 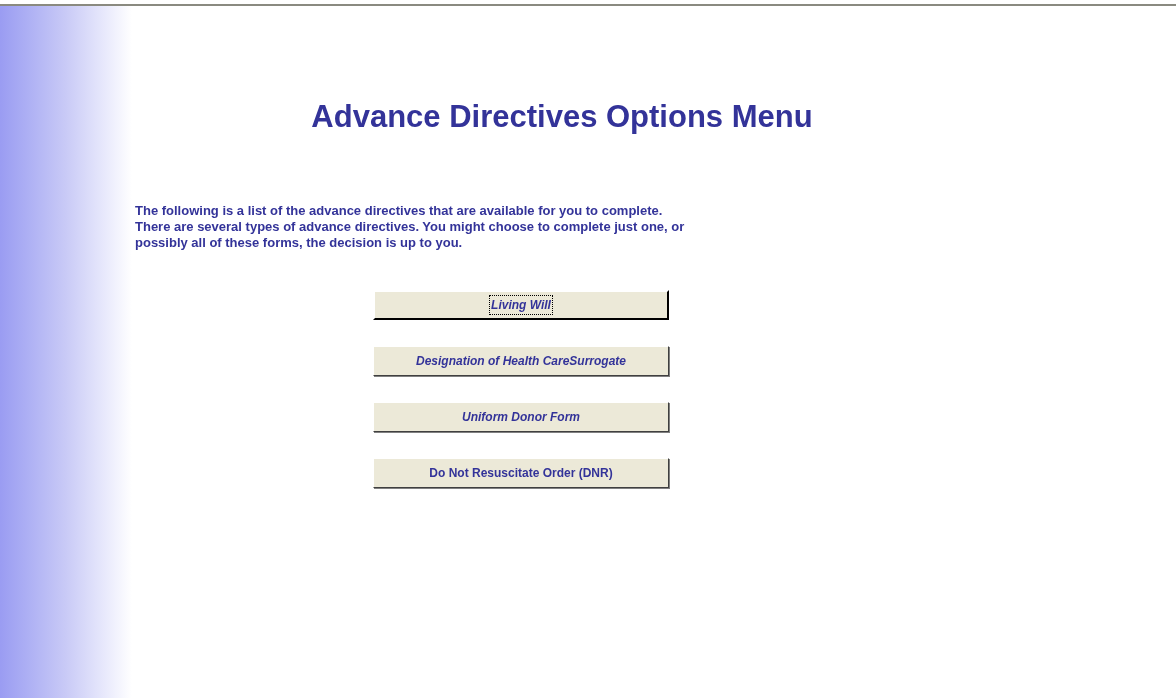 I want to click on option-button: Do Not Resuscitate Order (DNR), so click(x=521, y=472).